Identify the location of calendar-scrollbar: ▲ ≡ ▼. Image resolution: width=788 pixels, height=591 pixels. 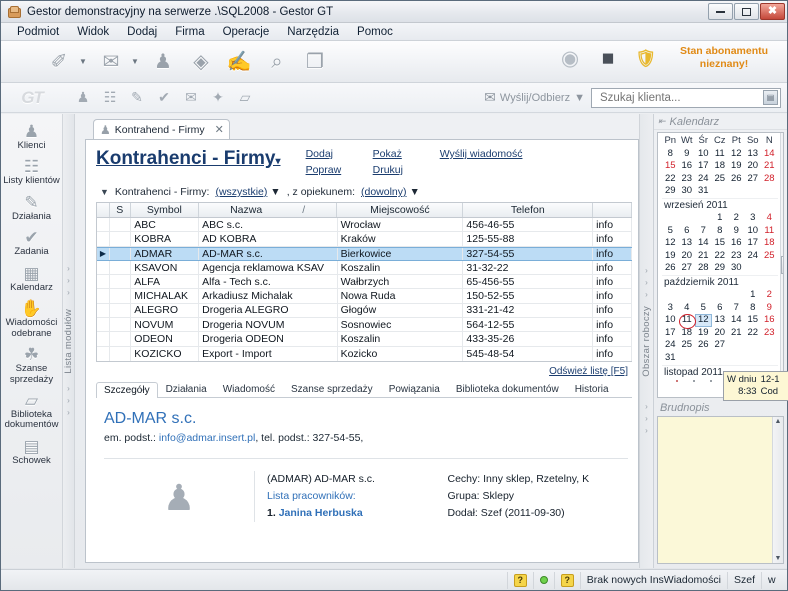
(781, 265).